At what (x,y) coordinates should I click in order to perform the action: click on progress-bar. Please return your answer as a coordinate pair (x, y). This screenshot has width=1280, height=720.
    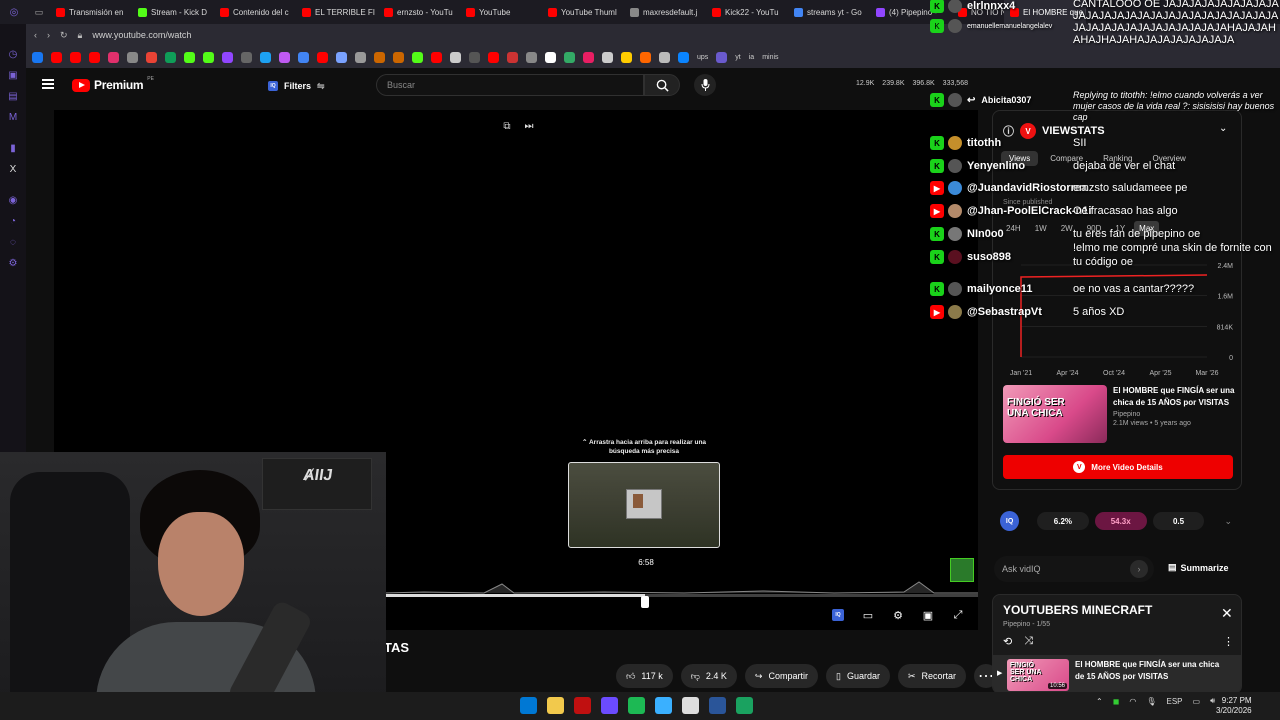
    Looking at the image, I should click on (681, 595).